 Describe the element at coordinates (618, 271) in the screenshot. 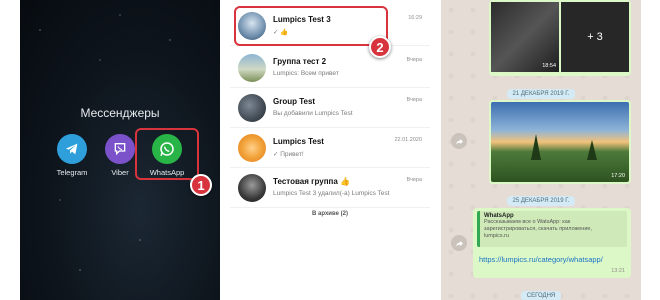

I see `message-time: 13:21` at that location.